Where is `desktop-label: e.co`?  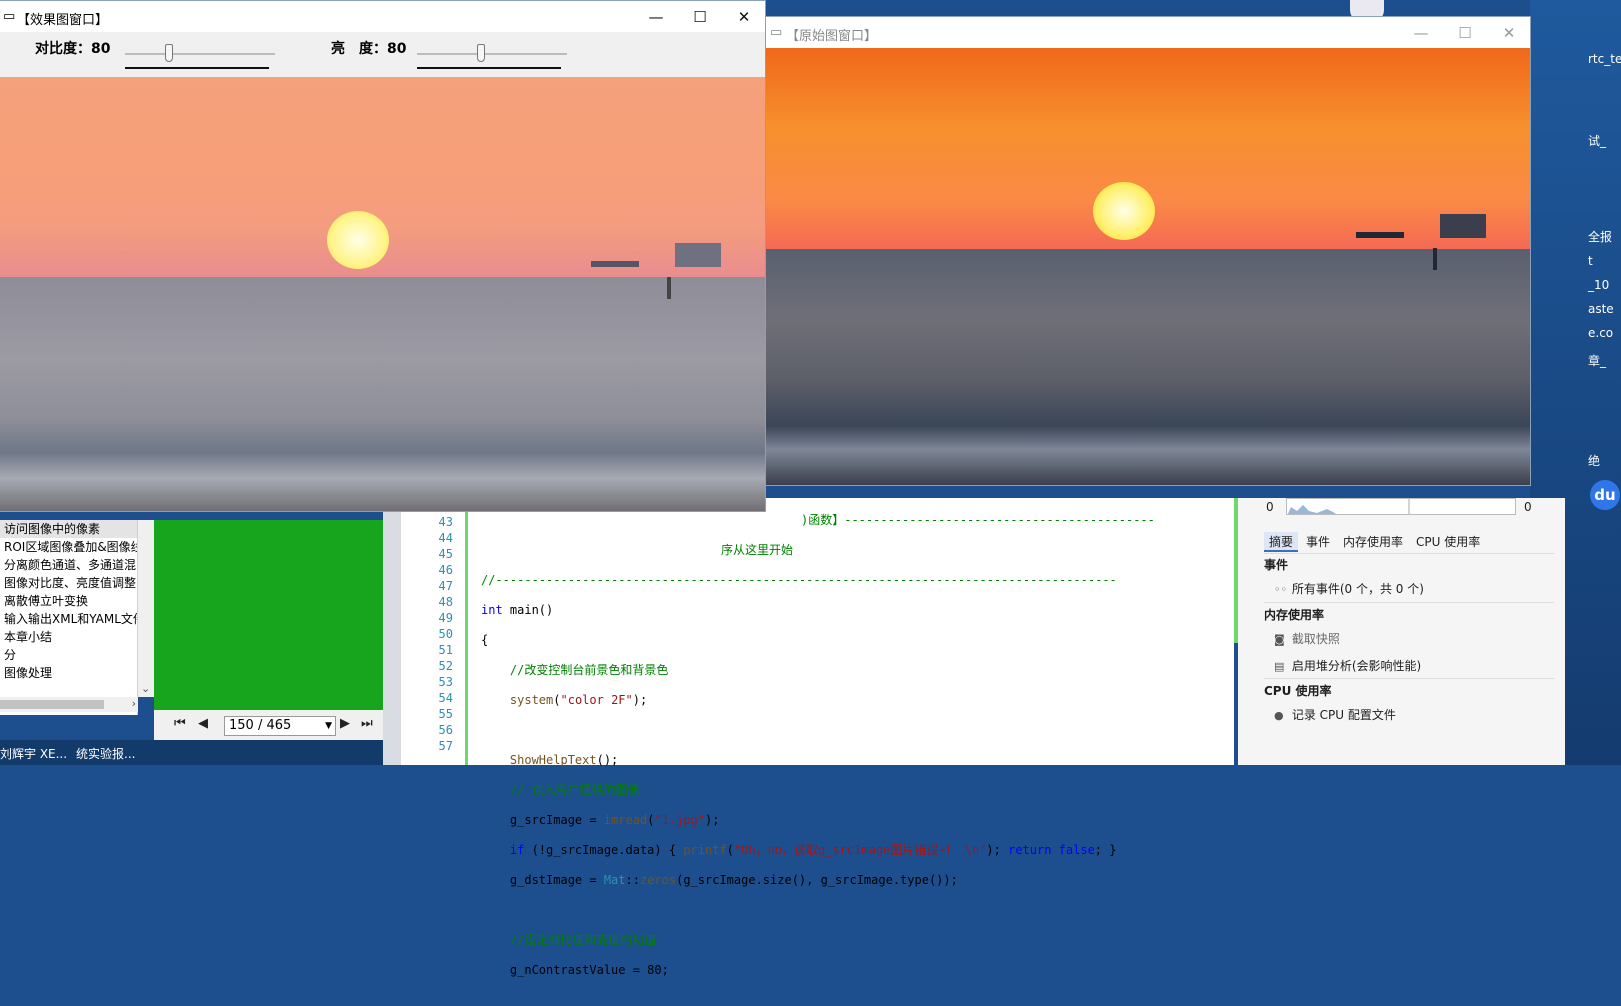 desktop-label: e.co is located at coordinates (1600, 333).